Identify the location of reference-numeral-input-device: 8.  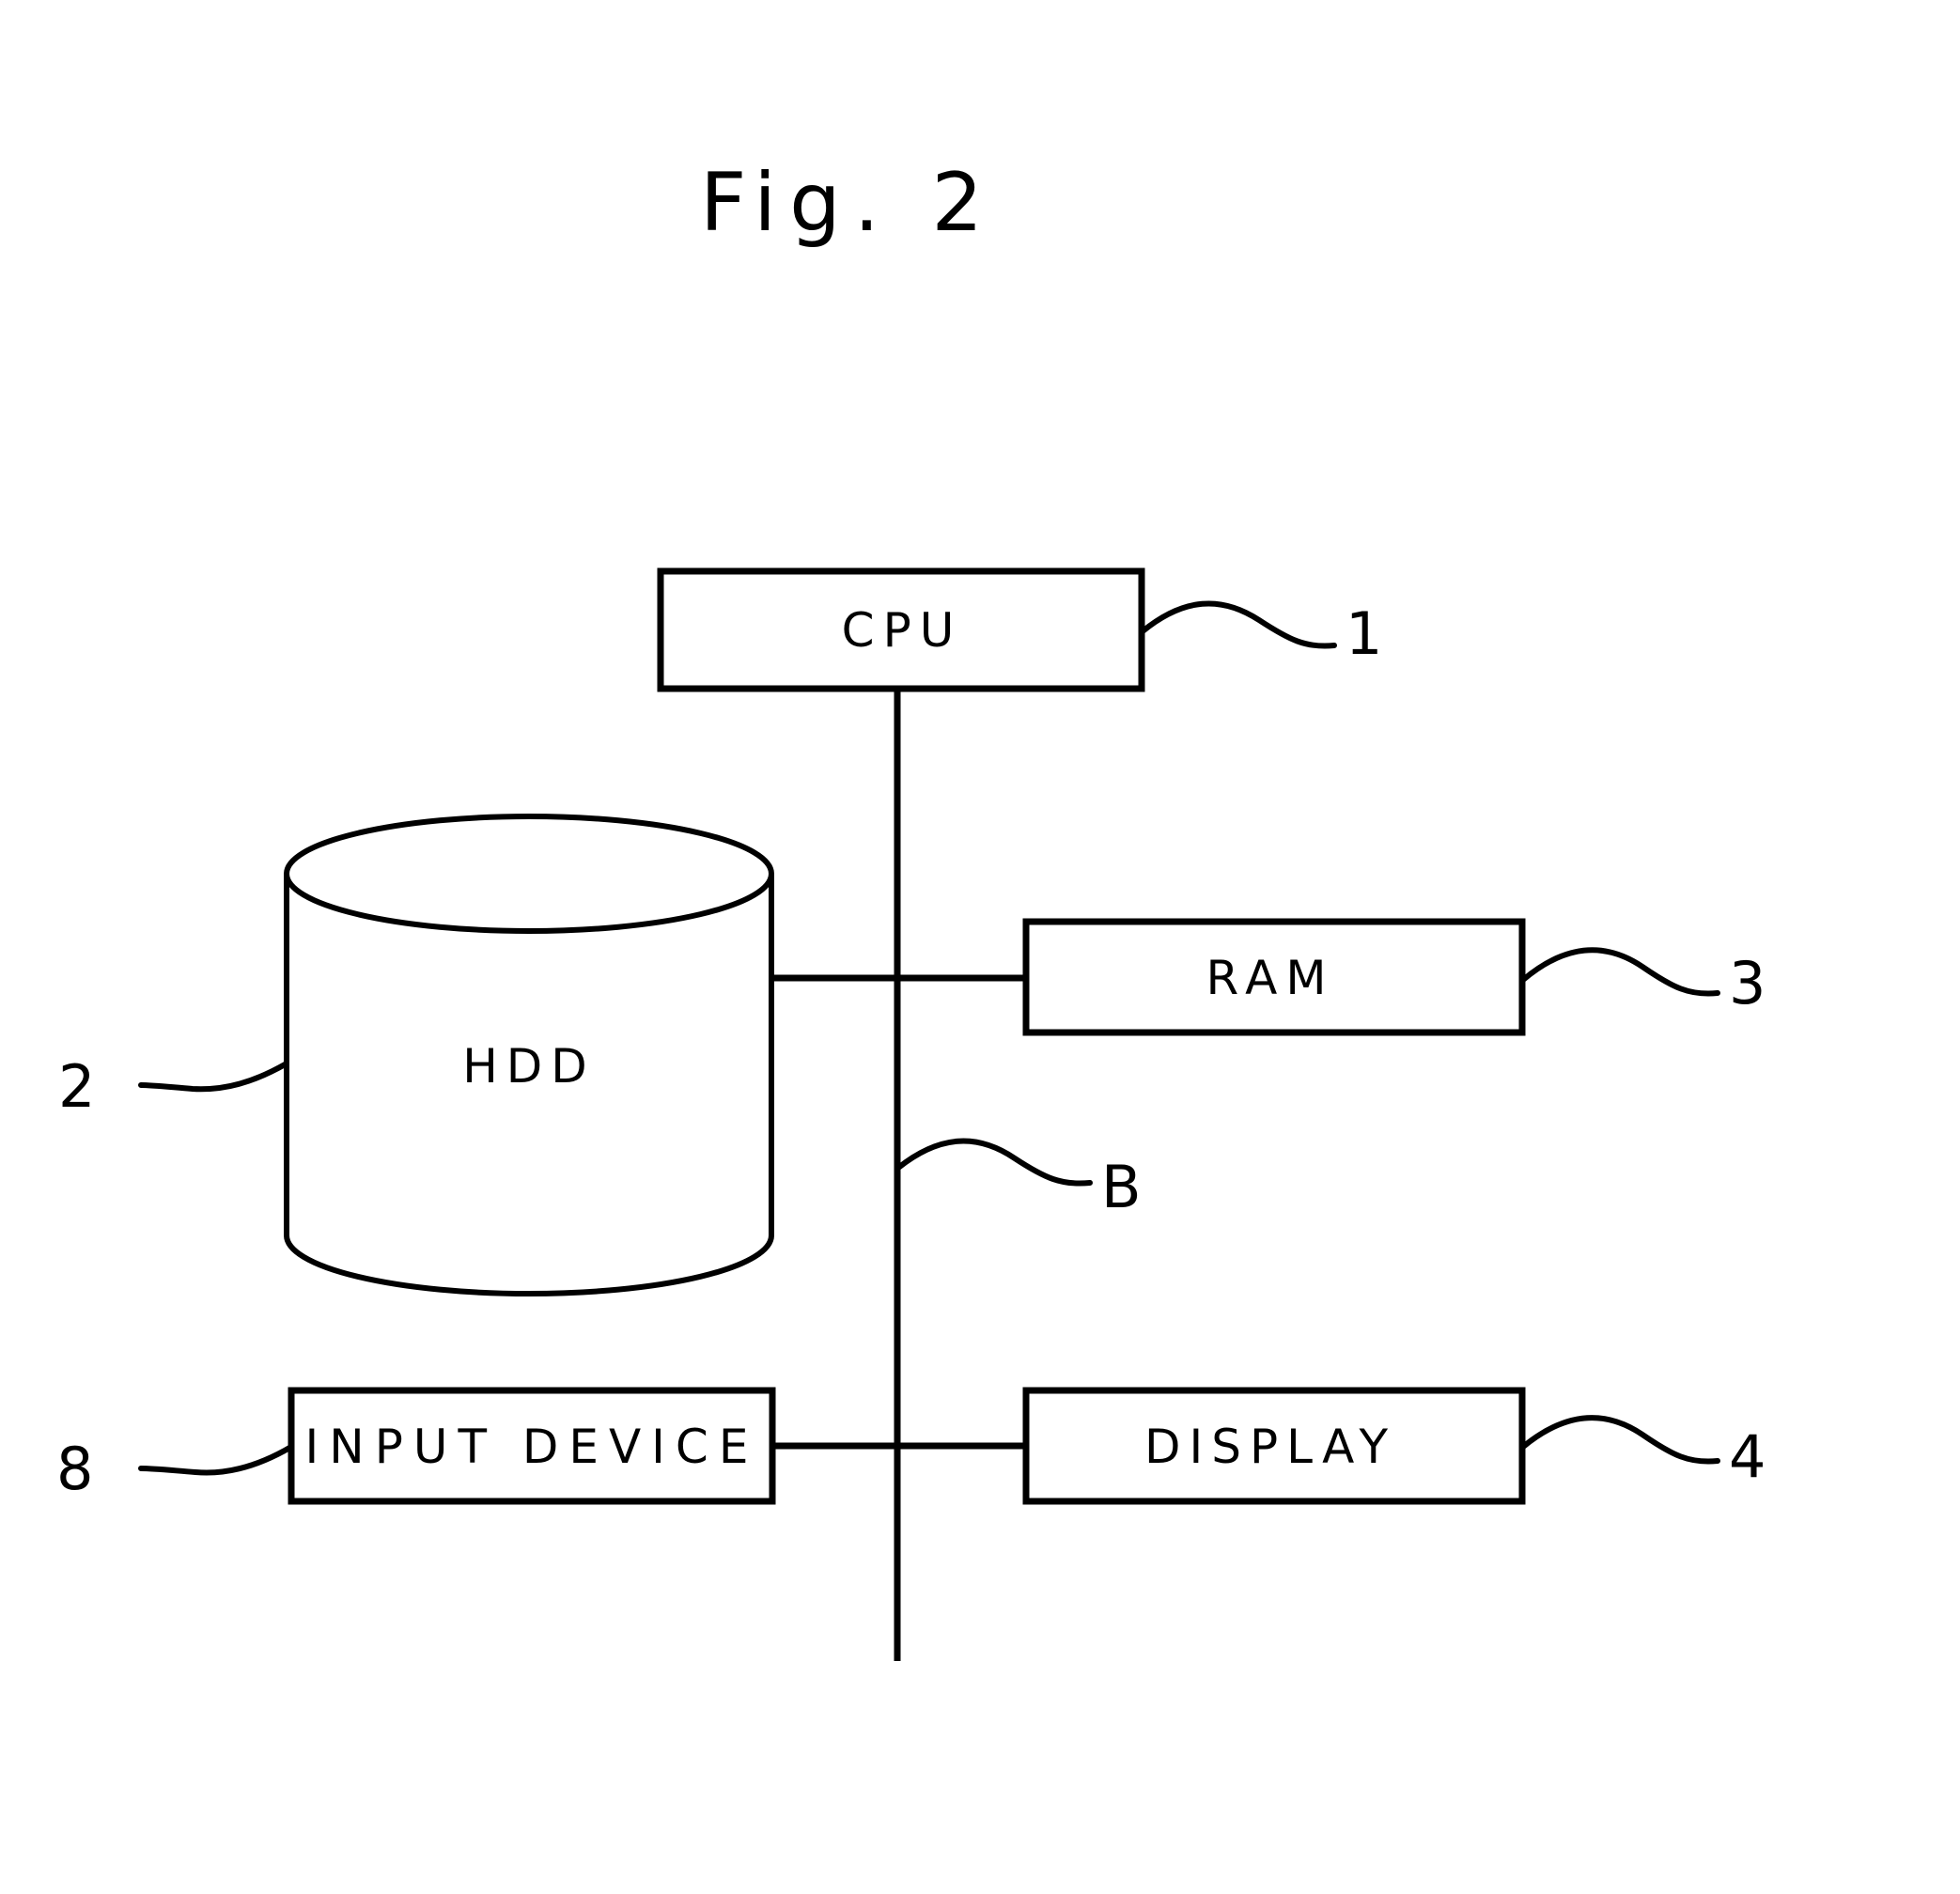
(74, 1469).